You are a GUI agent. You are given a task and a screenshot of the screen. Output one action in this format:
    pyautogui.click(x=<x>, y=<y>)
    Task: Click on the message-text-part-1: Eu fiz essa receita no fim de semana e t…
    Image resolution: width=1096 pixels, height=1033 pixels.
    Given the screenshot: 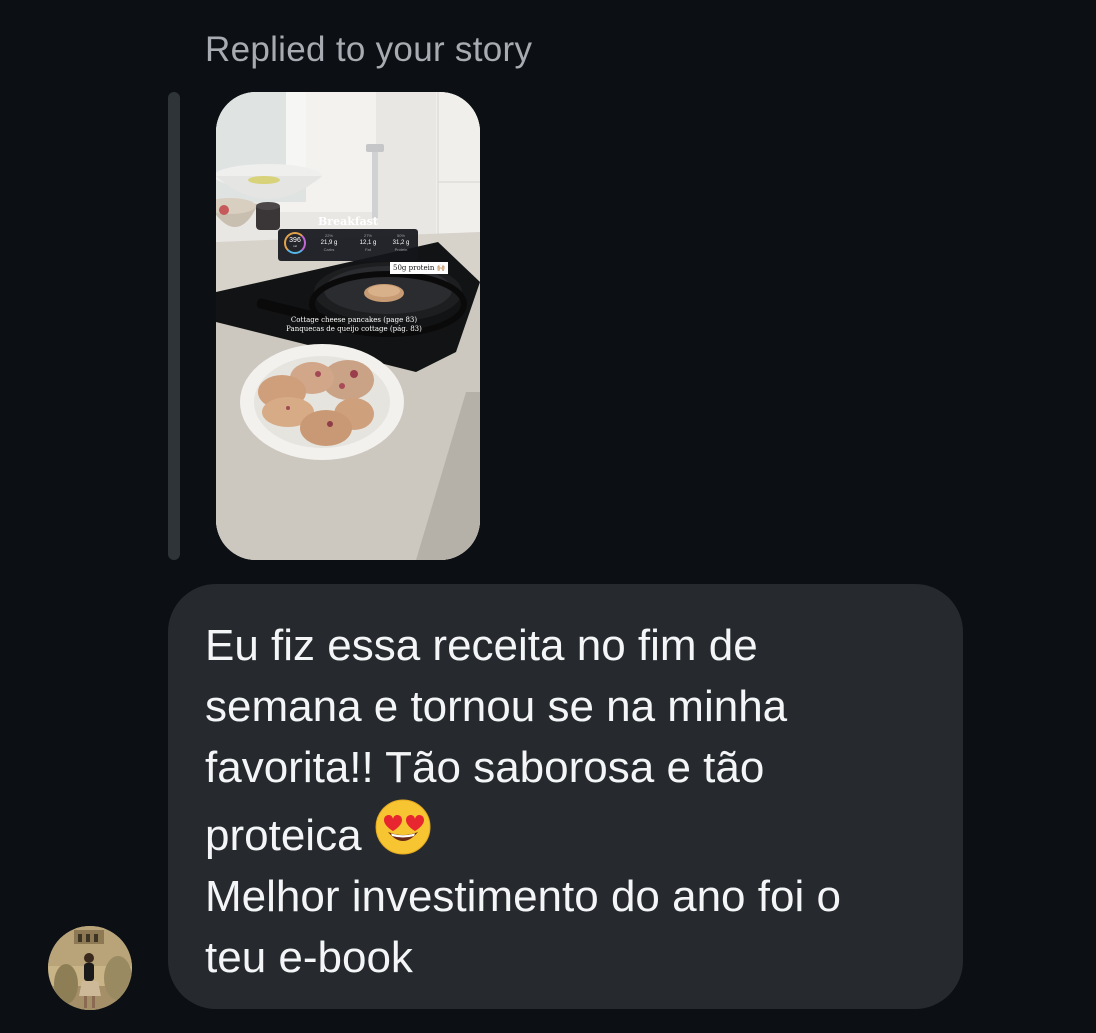 What is the action you would take?
    pyautogui.click(x=496, y=740)
    